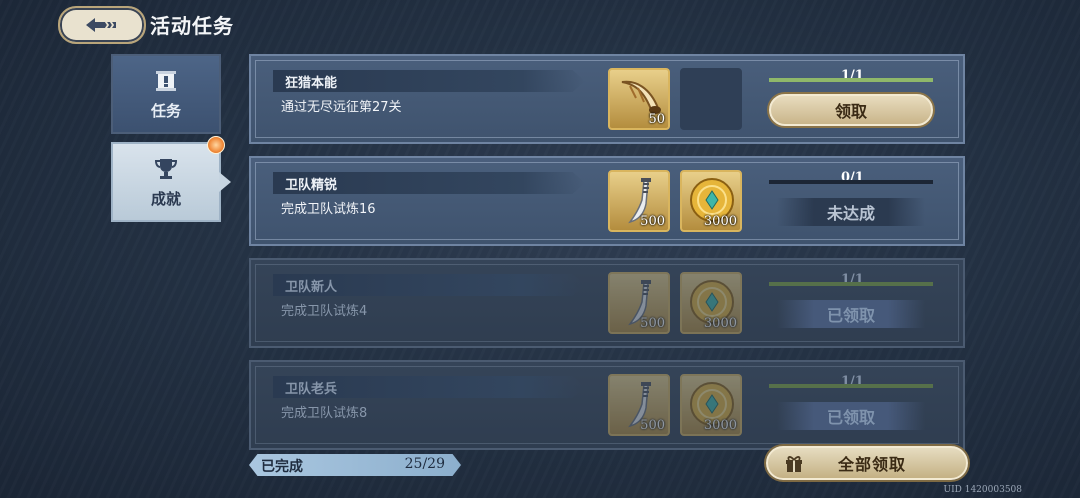 The height and width of the screenshot is (498, 1080). I want to click on page-title: 活动任务, so click(192, 26).